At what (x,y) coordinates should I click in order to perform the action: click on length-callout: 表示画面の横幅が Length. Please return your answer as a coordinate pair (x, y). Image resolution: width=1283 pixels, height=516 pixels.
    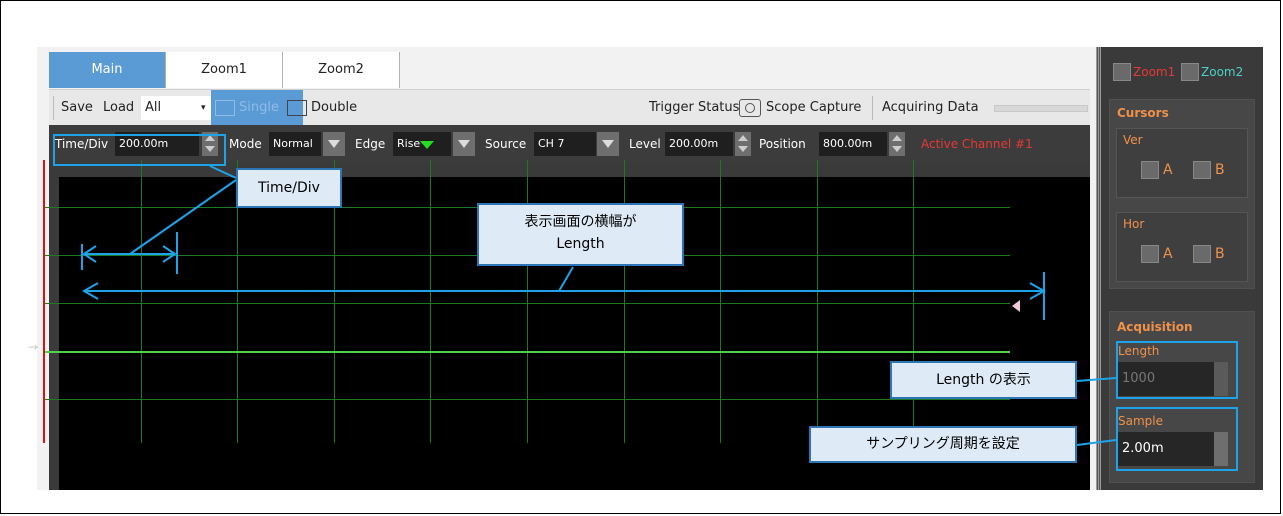
    Looking at the image, I should click on (580, 234).